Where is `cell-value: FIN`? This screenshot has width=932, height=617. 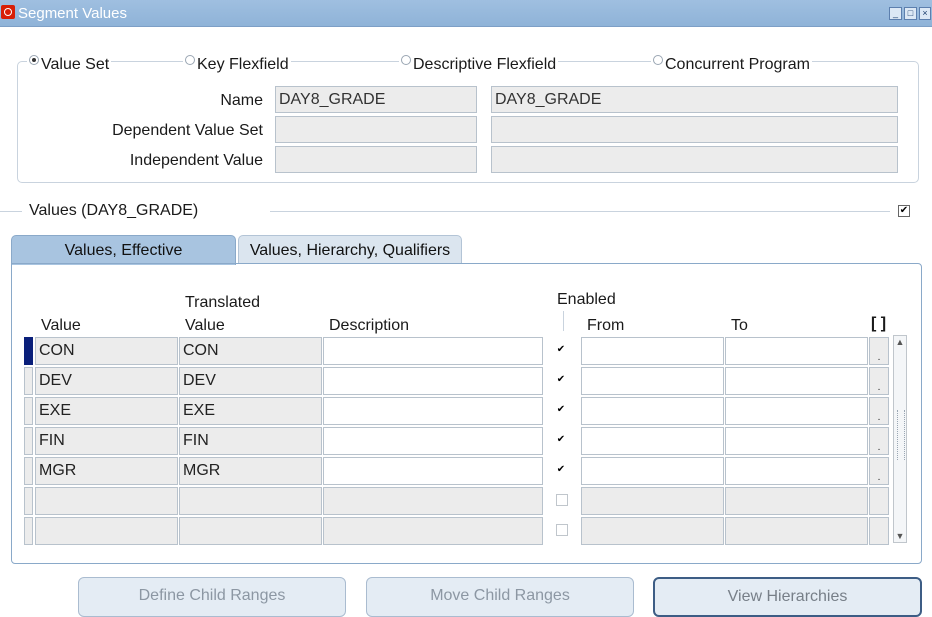
cell-value: FIN is located at coordinates (106, 441).